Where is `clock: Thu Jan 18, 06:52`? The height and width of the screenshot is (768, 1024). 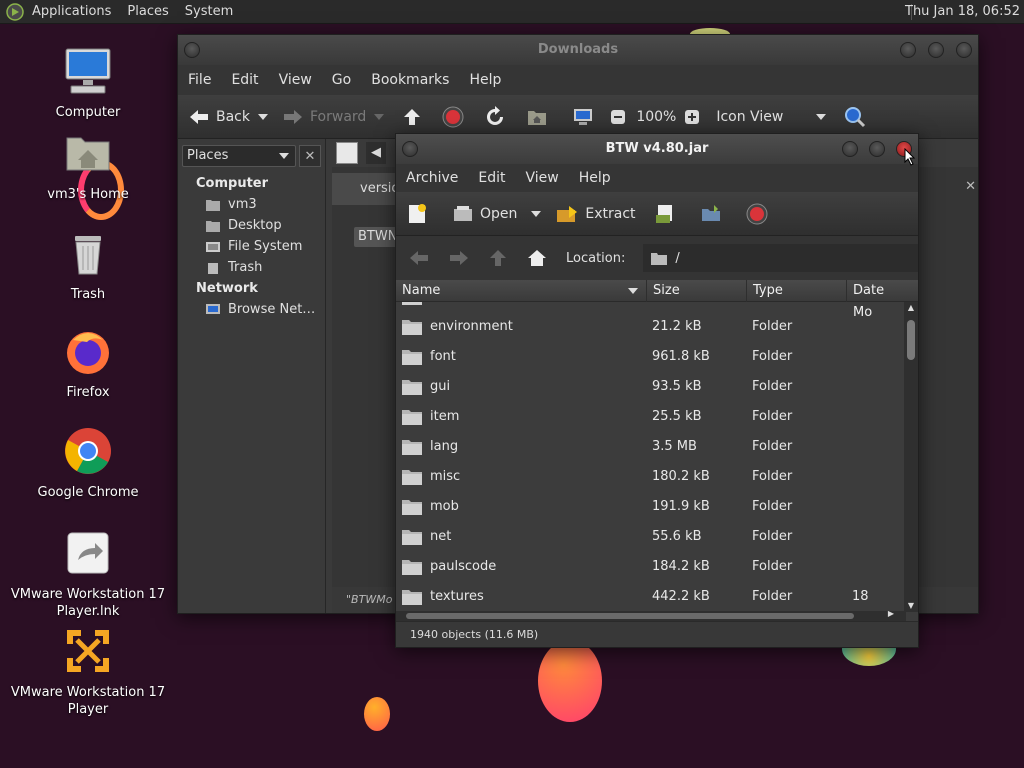 clock: Thu Jan 18, 06:52 is located at coordinates (962, 12).